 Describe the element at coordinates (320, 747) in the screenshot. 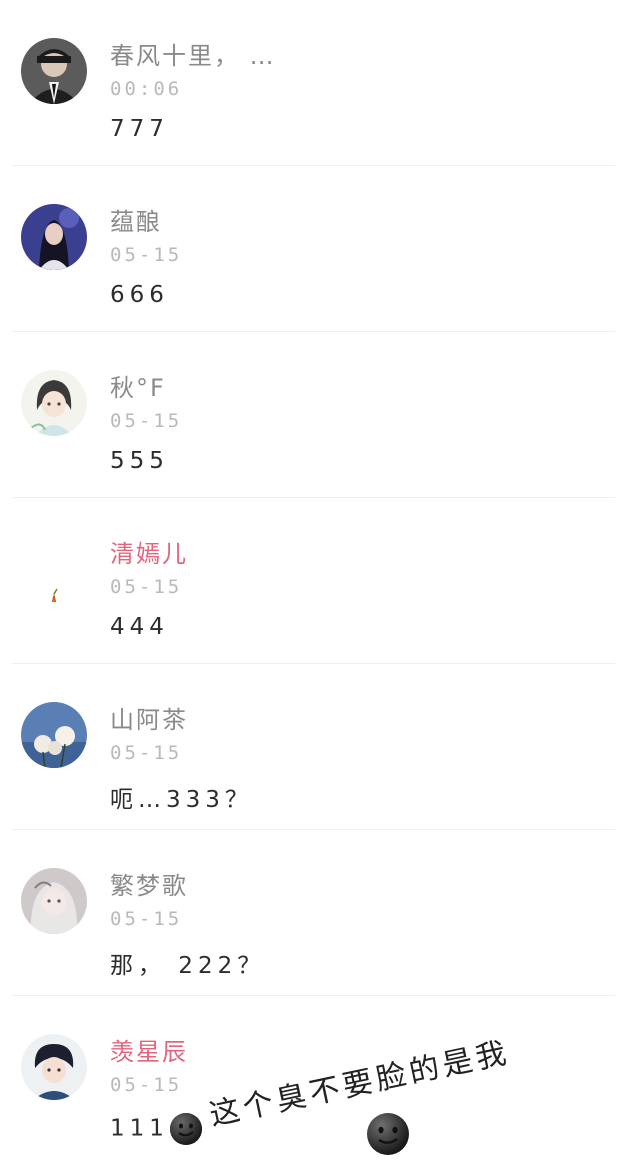

I see `comment-item: 山阿茶 05-15 呃…333？` at that location.